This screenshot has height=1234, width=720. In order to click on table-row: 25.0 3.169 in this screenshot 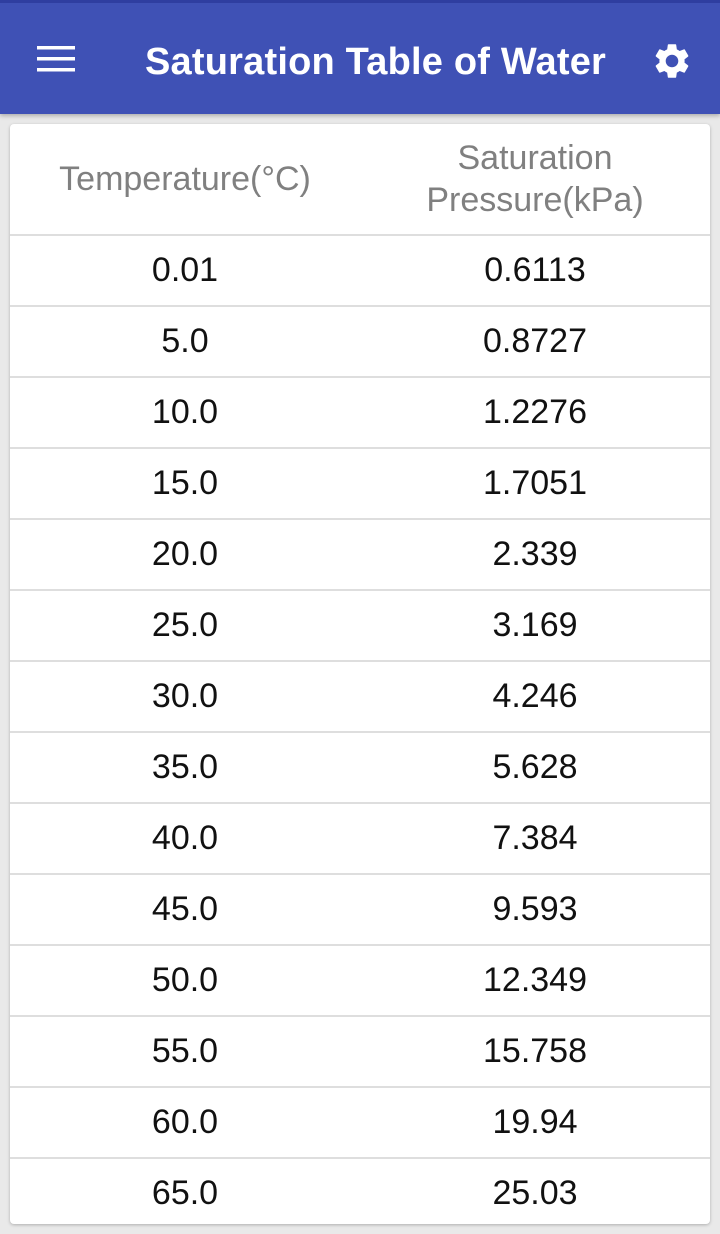, I will do `click(360, 626)`.